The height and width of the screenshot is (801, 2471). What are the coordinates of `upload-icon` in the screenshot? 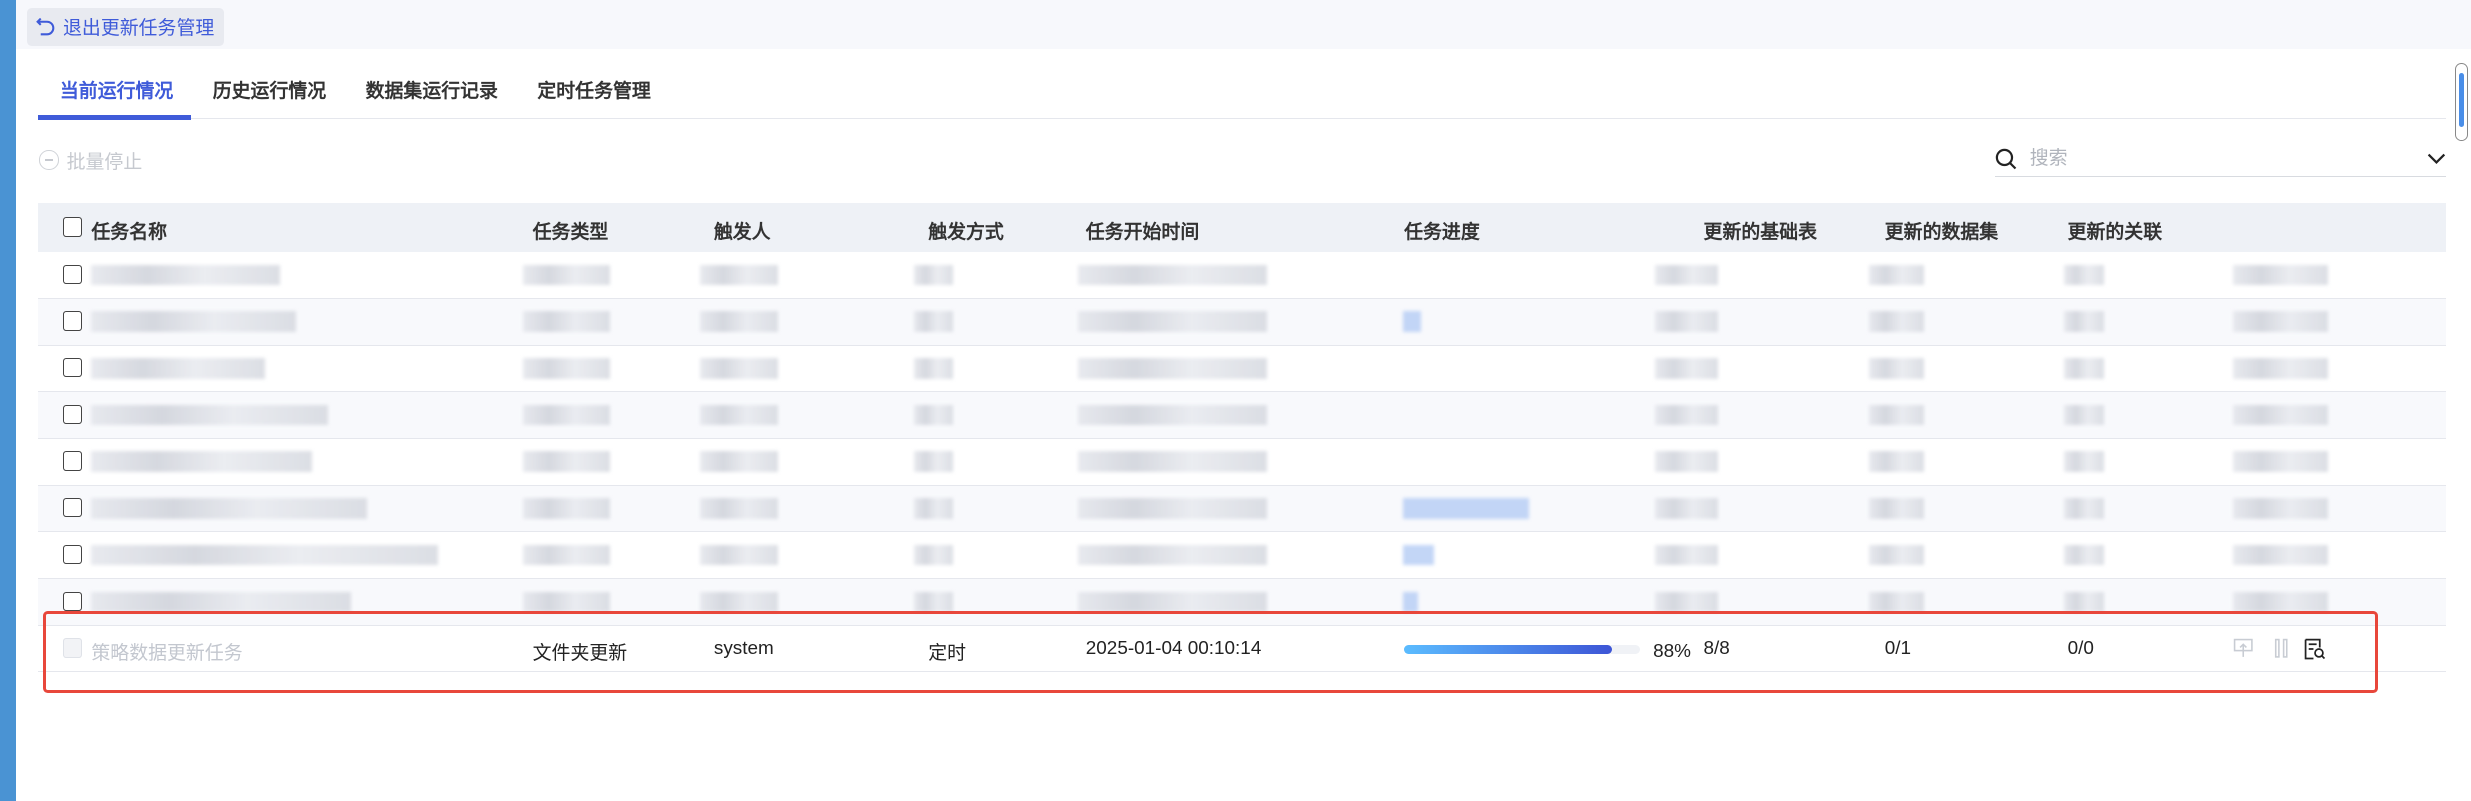 It's located at (2243, 648).